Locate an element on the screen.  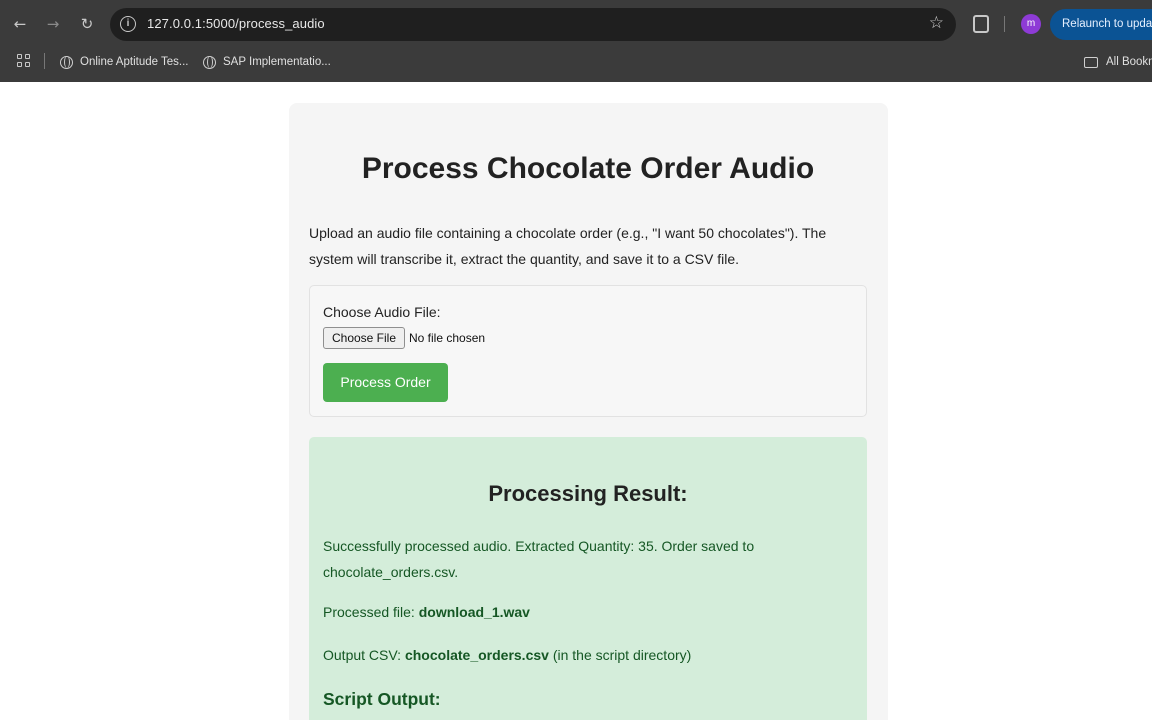
bookmark-star-icon: ☆ is located at coordinates (936, 23).